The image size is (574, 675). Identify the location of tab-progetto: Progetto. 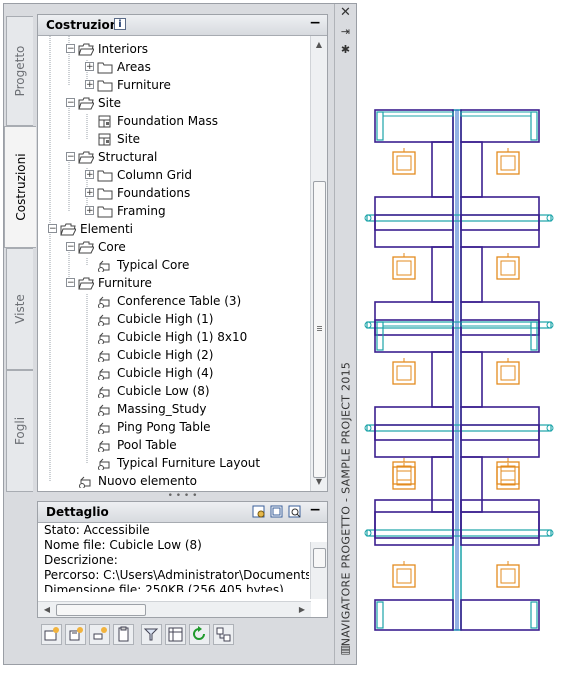
(19, 71).